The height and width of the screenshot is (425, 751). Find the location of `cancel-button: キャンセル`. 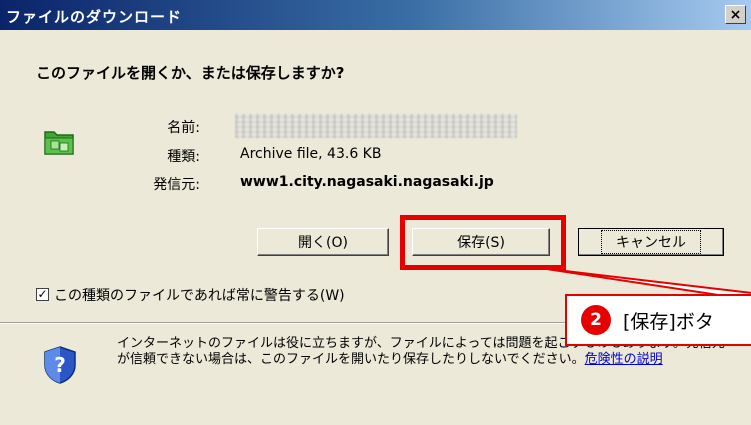

cancel-button: キャンセル is located at coordinates (651, 242).